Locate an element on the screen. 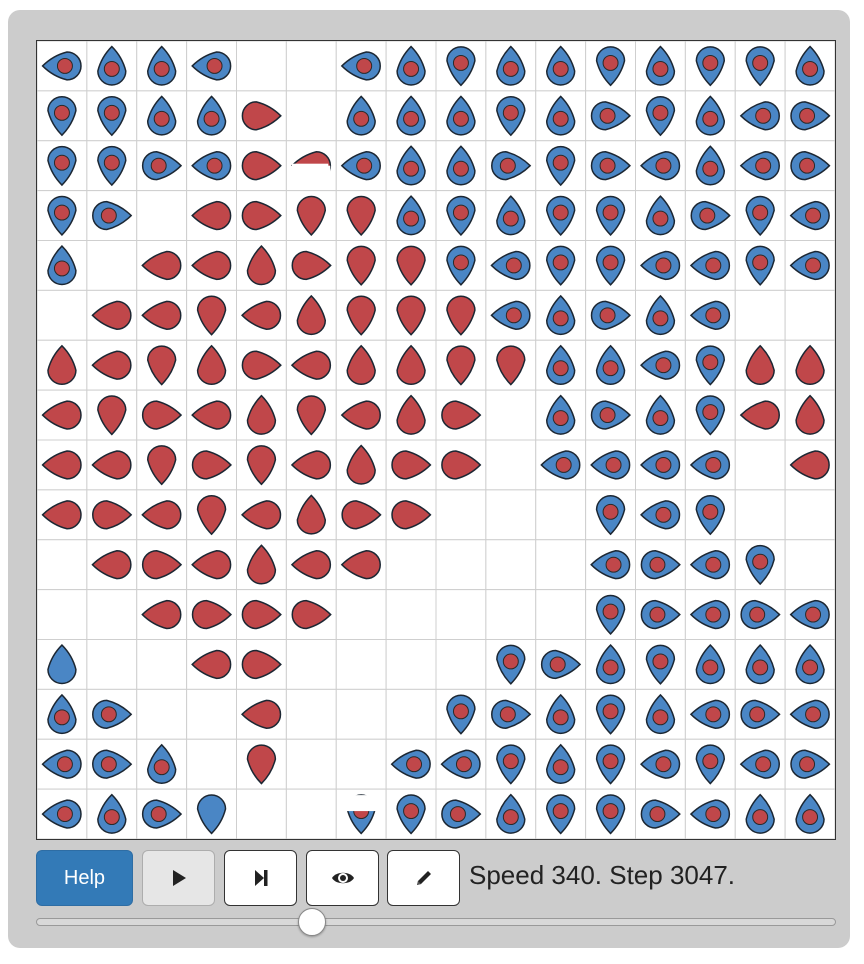 The width and height of the screenshot is (864, 964). view-toggle-button is located at coordinates (342, 878).